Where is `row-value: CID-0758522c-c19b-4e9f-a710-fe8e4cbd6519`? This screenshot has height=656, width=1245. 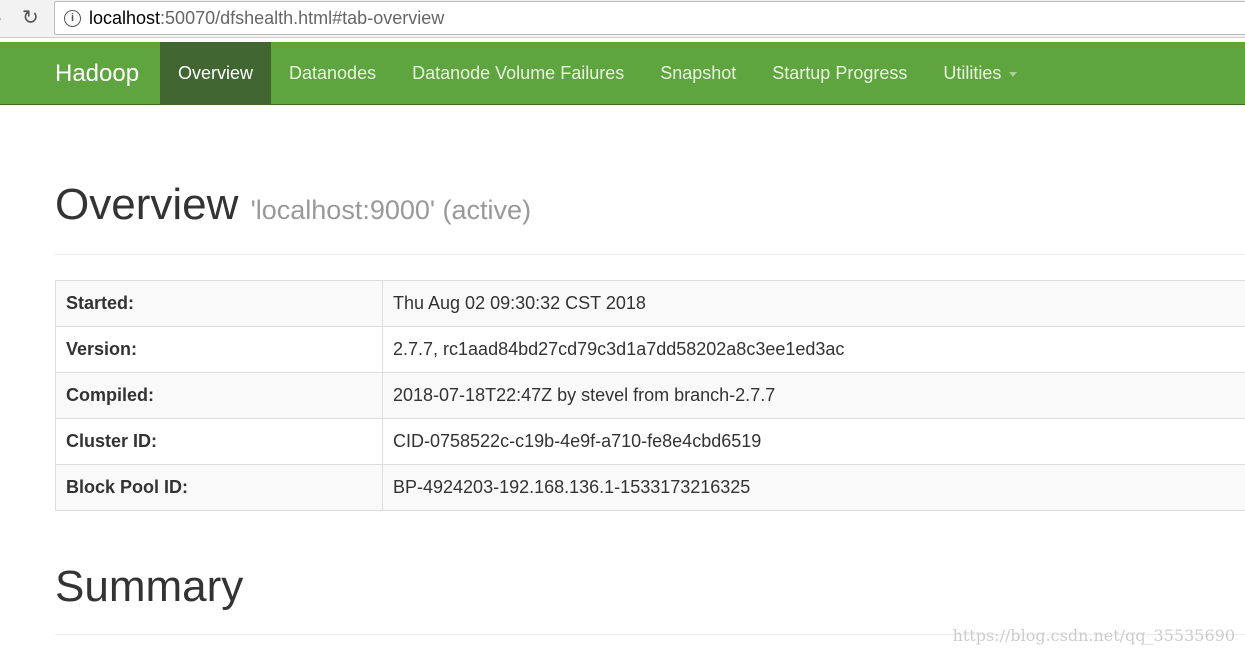
row-value: CID-0758522c-c19b-4e9f-a710-fe8e4cbd6519 is located at coordinates (813, 441).